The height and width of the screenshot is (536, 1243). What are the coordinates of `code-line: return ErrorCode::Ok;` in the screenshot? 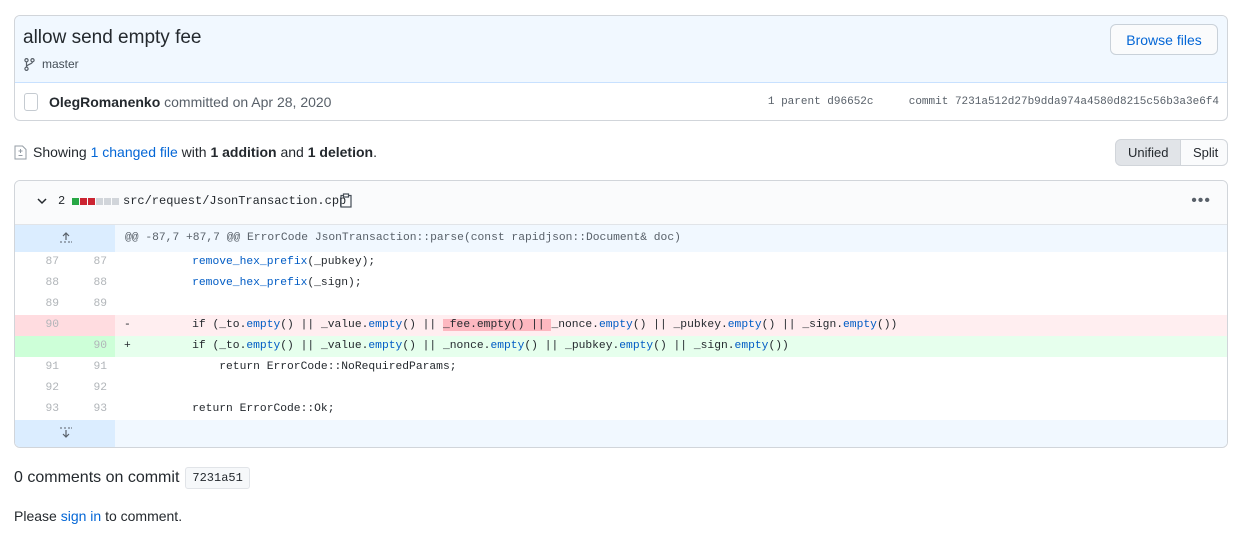 It's located at (249, 409).